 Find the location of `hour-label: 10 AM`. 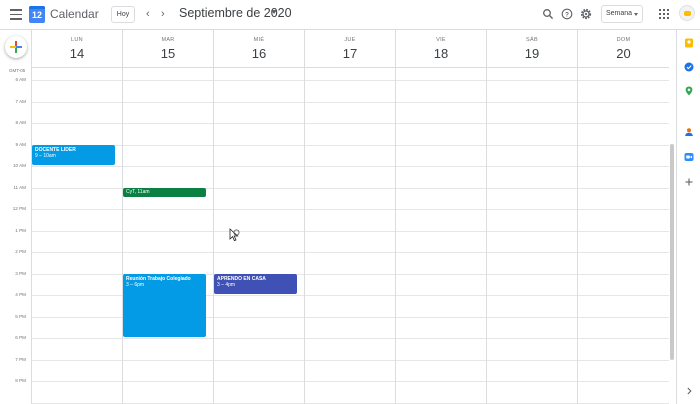

hour-label: 10 AM is located at coordinates (19, 165).